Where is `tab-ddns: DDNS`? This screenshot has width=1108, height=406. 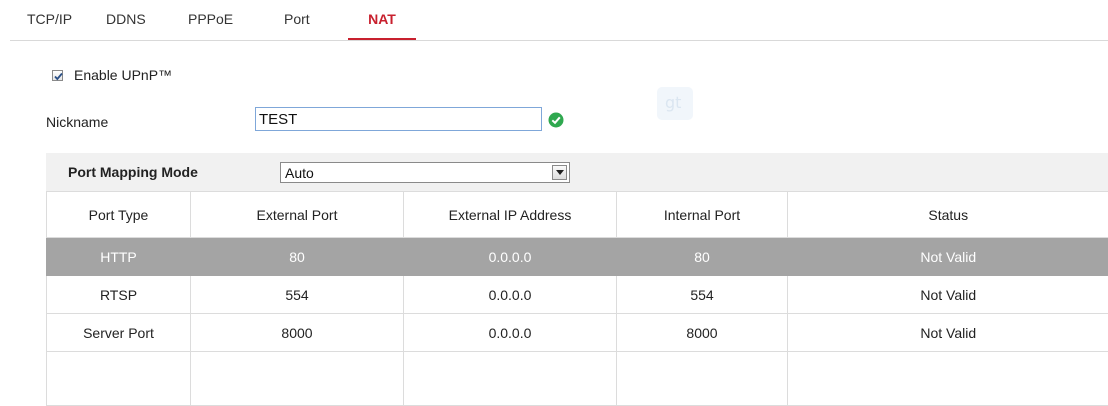
tab-ddns: DDNS is located at coordinates (126, 20).